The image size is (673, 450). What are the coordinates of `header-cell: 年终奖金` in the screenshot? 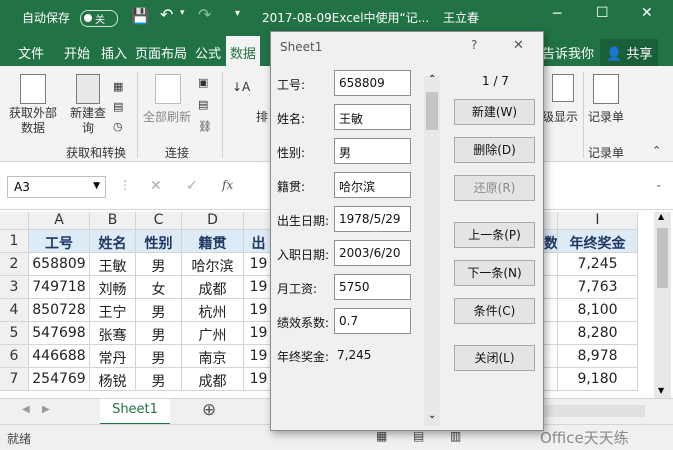 It's located at (598, 241).